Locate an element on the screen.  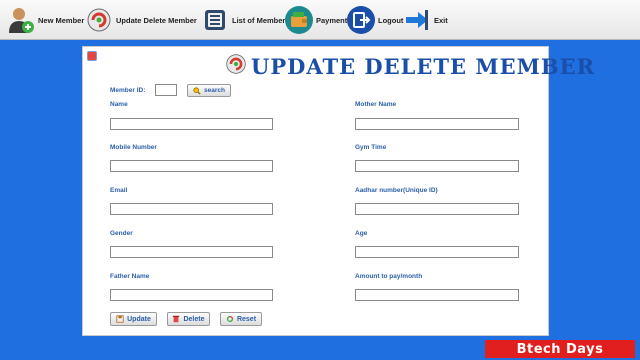
gender-input is located at coordinates (191, 252).